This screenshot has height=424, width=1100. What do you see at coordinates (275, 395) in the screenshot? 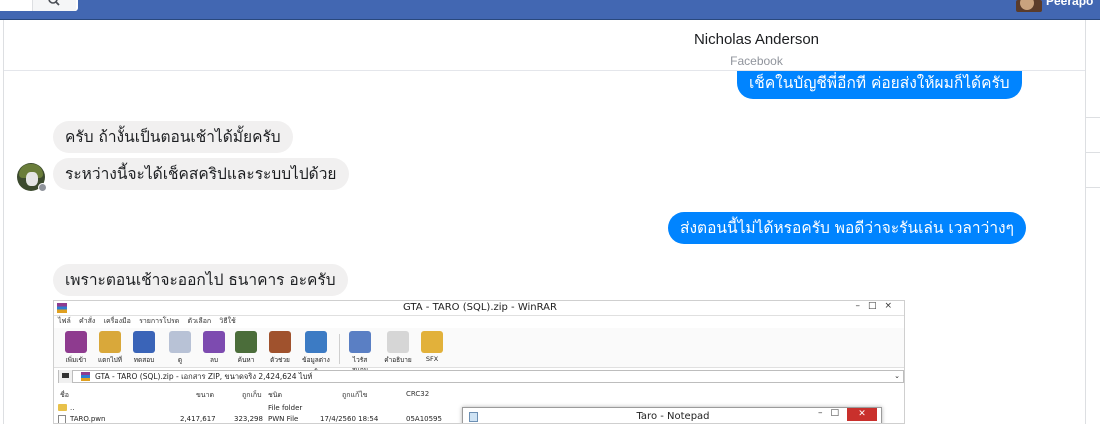
I see `column-header: ชนิด` at bounding box center [275, 395].